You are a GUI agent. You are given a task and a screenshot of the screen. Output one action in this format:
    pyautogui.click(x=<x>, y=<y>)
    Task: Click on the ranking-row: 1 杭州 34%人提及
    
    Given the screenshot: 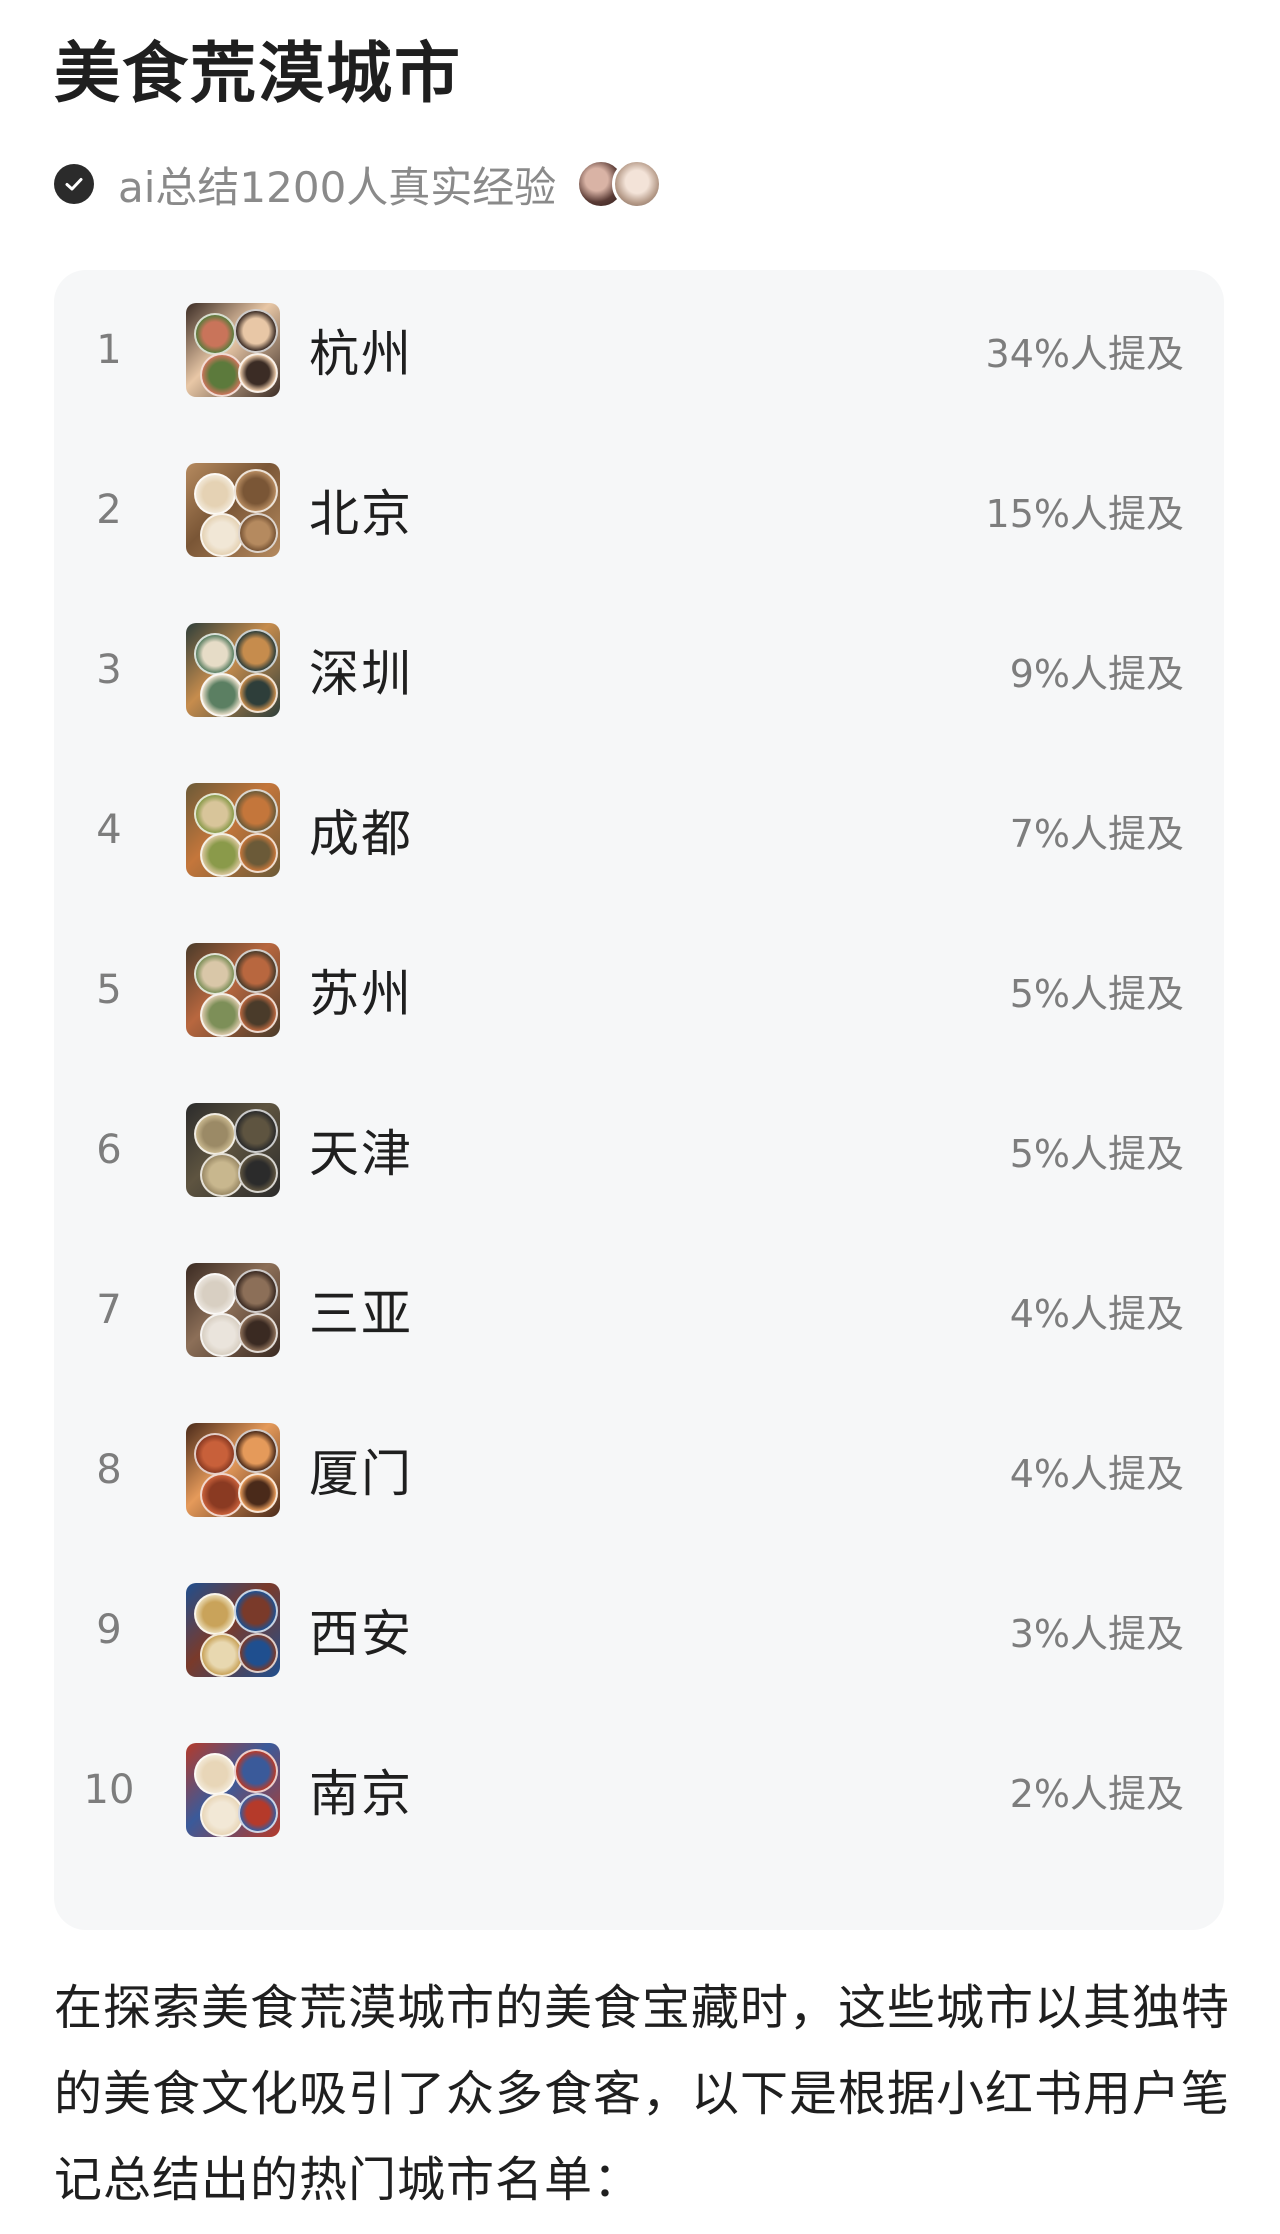 What is the action you would take?
    pyautogui.click(x=639, y=350)
    